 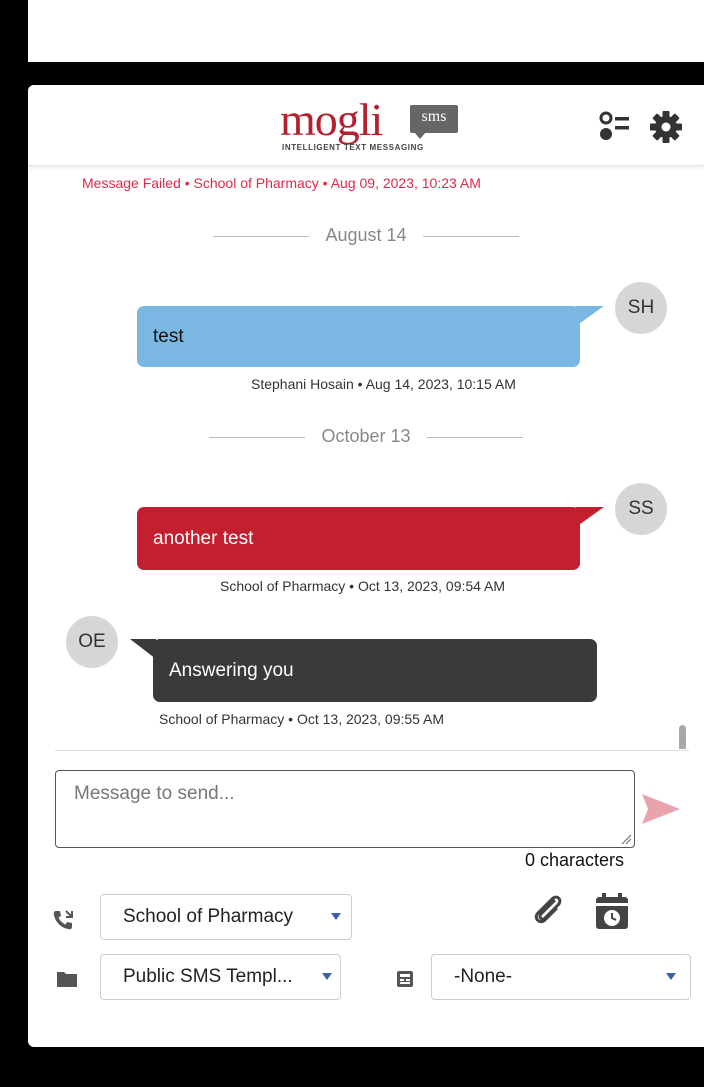 I want to click on from-number-select: School of Pharmacy, so click(x=226, y=917).